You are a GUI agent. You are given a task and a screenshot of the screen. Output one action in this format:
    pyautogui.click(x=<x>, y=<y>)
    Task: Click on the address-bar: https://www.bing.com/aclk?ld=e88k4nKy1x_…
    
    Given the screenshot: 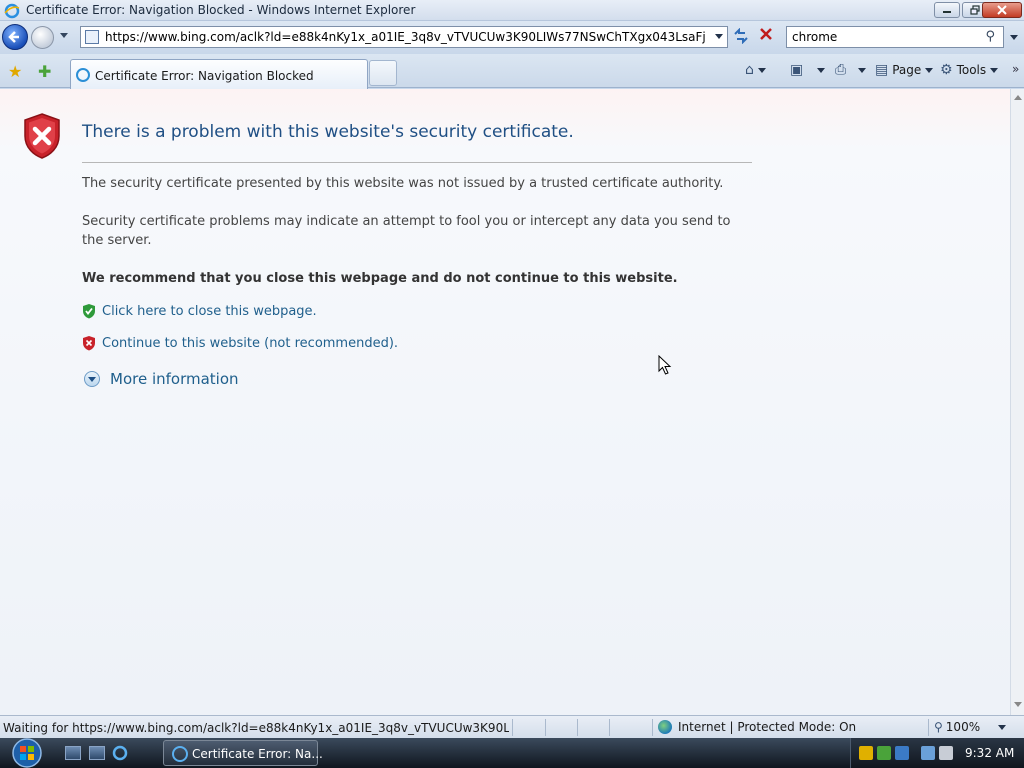 What is the action you would take?
    pyautogui.click(x=404, y=37)
    